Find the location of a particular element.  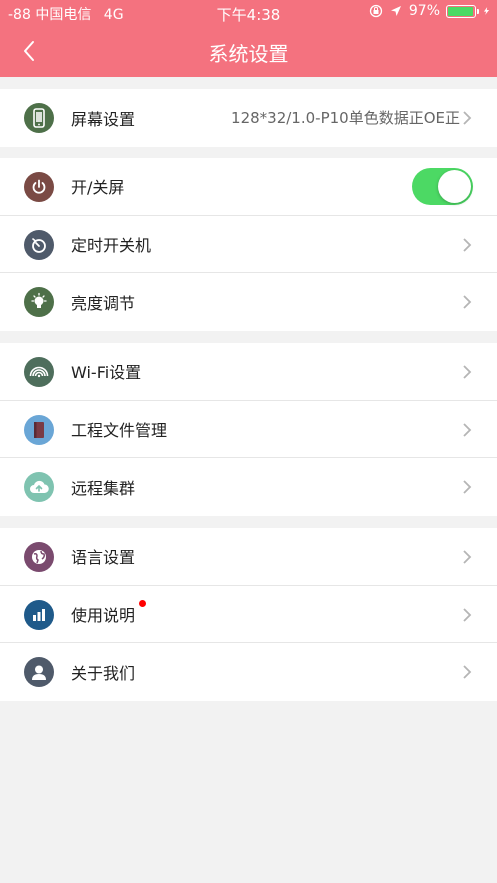

brightness-label: 亮度调节 is located at coordinates (103, 303).